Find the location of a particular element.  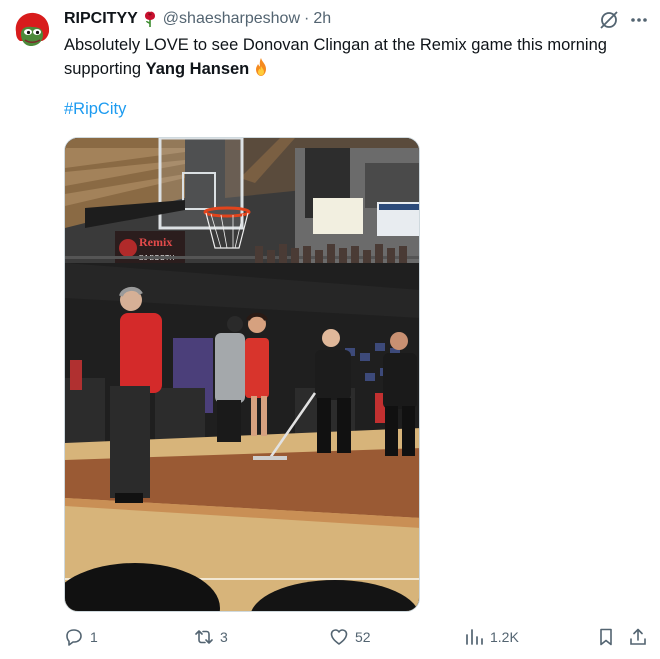

more-options-icon is located at coordinates (639, 20).